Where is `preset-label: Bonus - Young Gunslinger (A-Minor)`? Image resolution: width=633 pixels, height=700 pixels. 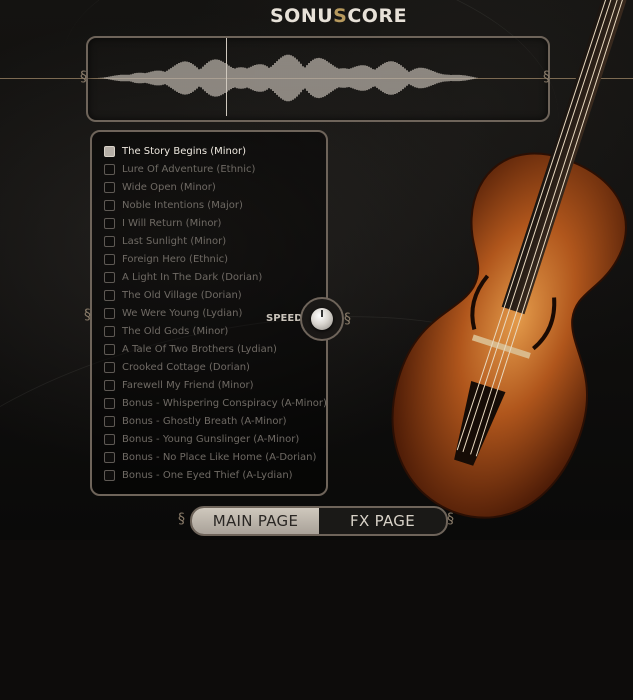
preset-label: Bonus - Young Gunslinger (A-Minor) is located at coordinates (211, 439).